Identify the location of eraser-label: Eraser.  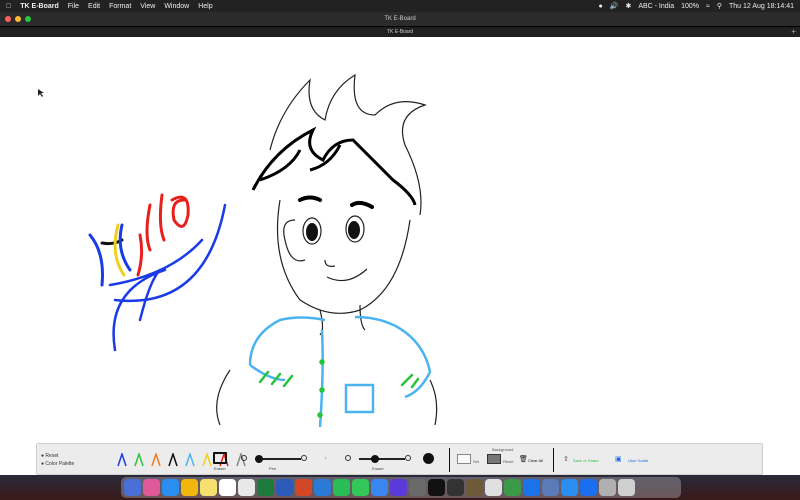
(220, 468).